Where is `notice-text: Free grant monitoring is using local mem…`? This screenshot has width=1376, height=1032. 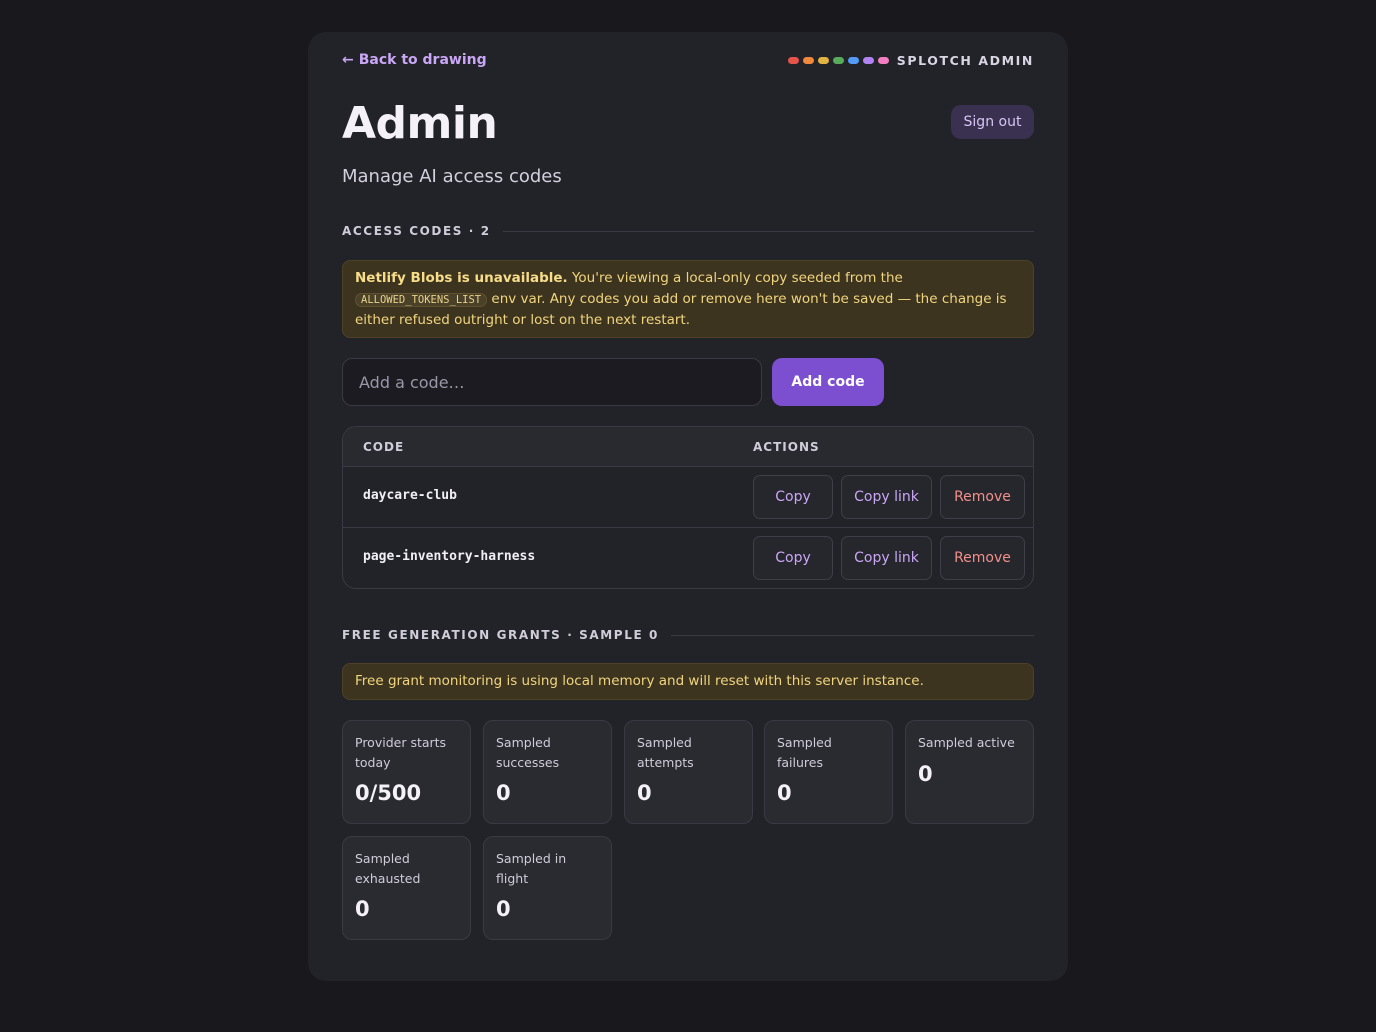
notice-text: Free grant monitoring is using local mem… is located at coordinates (639, 681).